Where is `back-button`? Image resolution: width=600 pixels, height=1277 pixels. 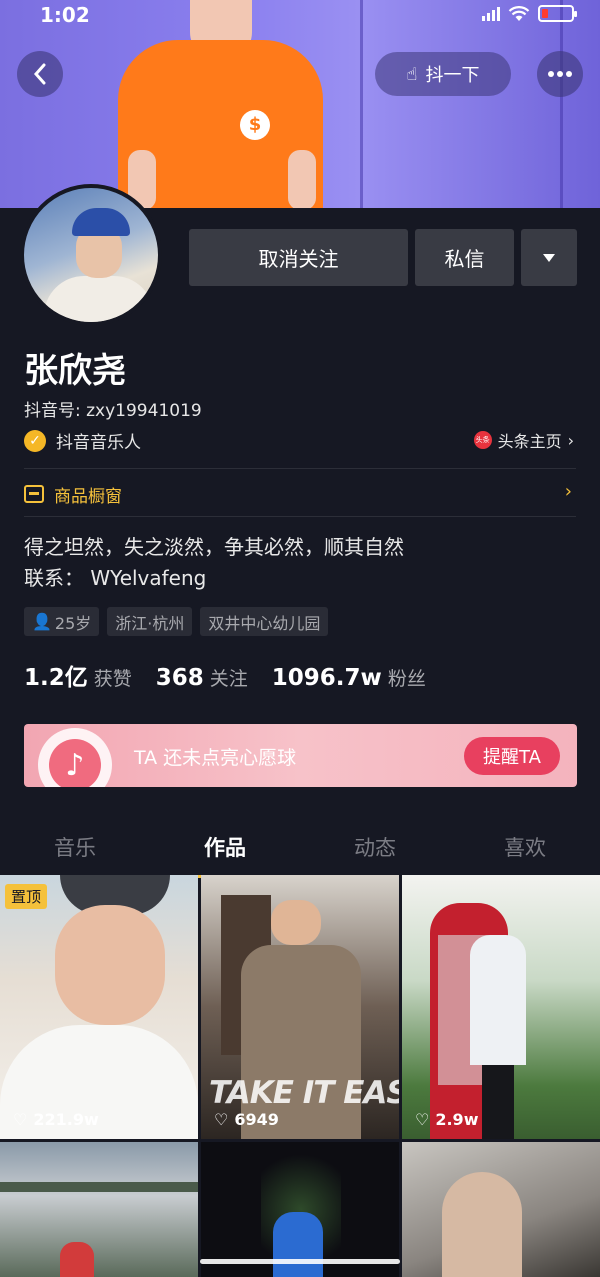 back-button is located at coordinates (40, 74).